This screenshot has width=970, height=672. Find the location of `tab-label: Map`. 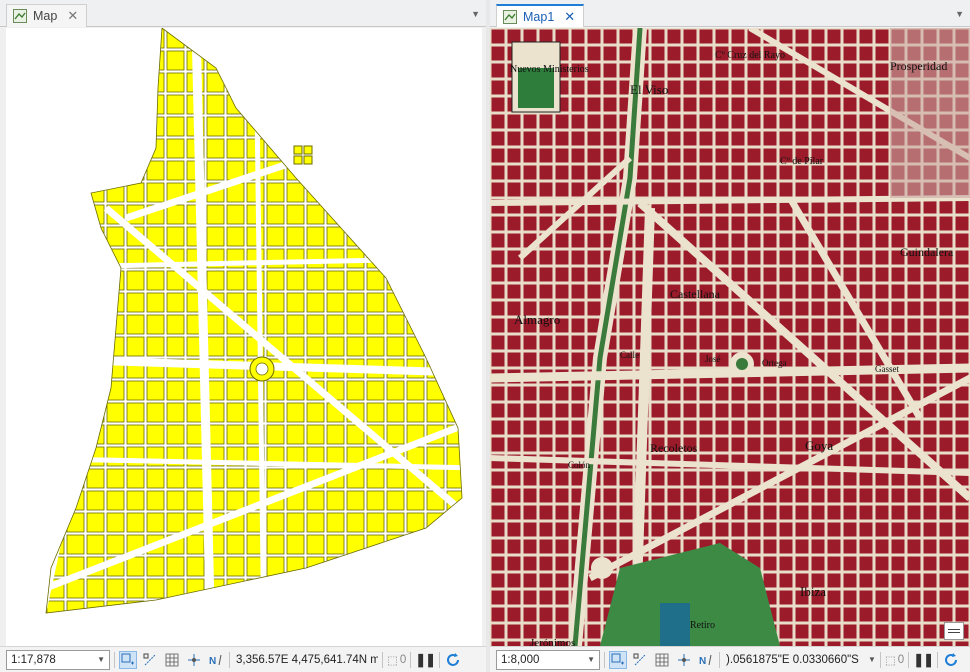

tab-label: Map is located at coordinates (45, 16).